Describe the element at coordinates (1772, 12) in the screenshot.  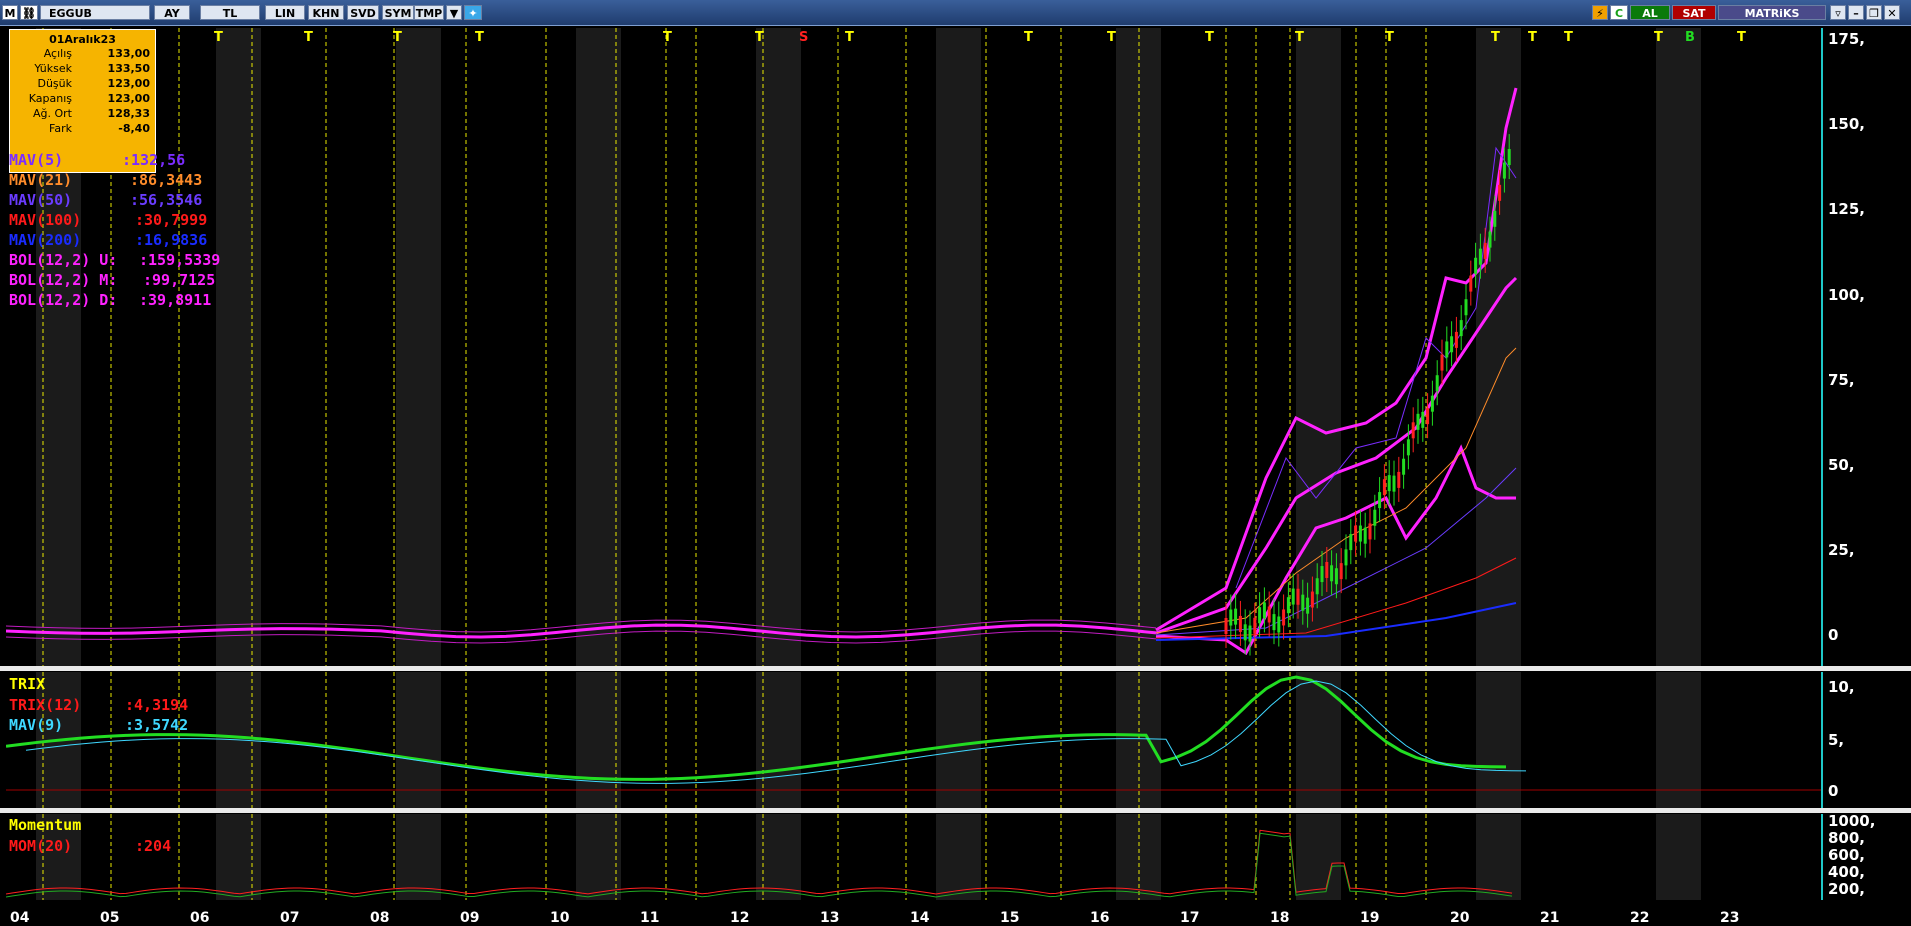
I see `brand-label: MATRiKS` at that location.